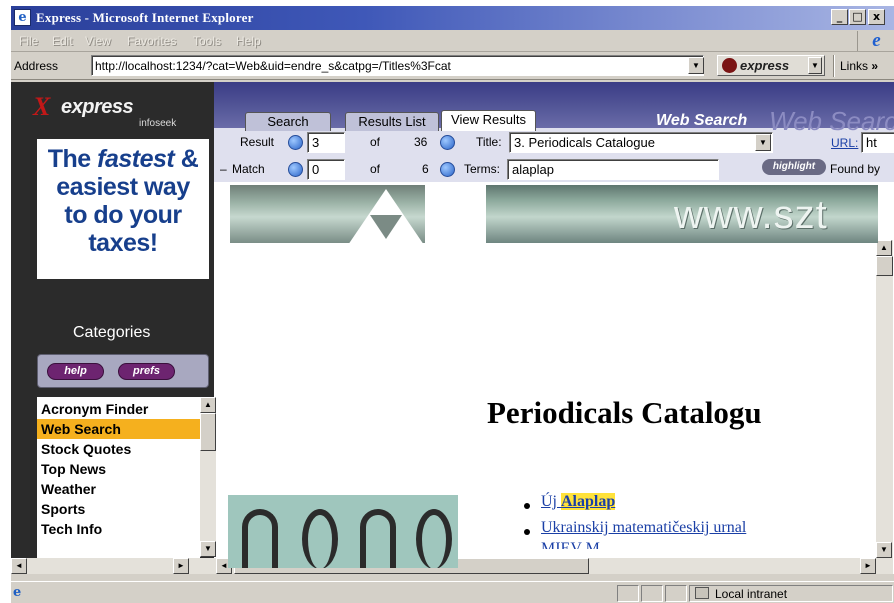  What do you see at coordinates (378, 538) in the screenshot?
I see `arch-shape-icon` at bounding box center [378, 538].